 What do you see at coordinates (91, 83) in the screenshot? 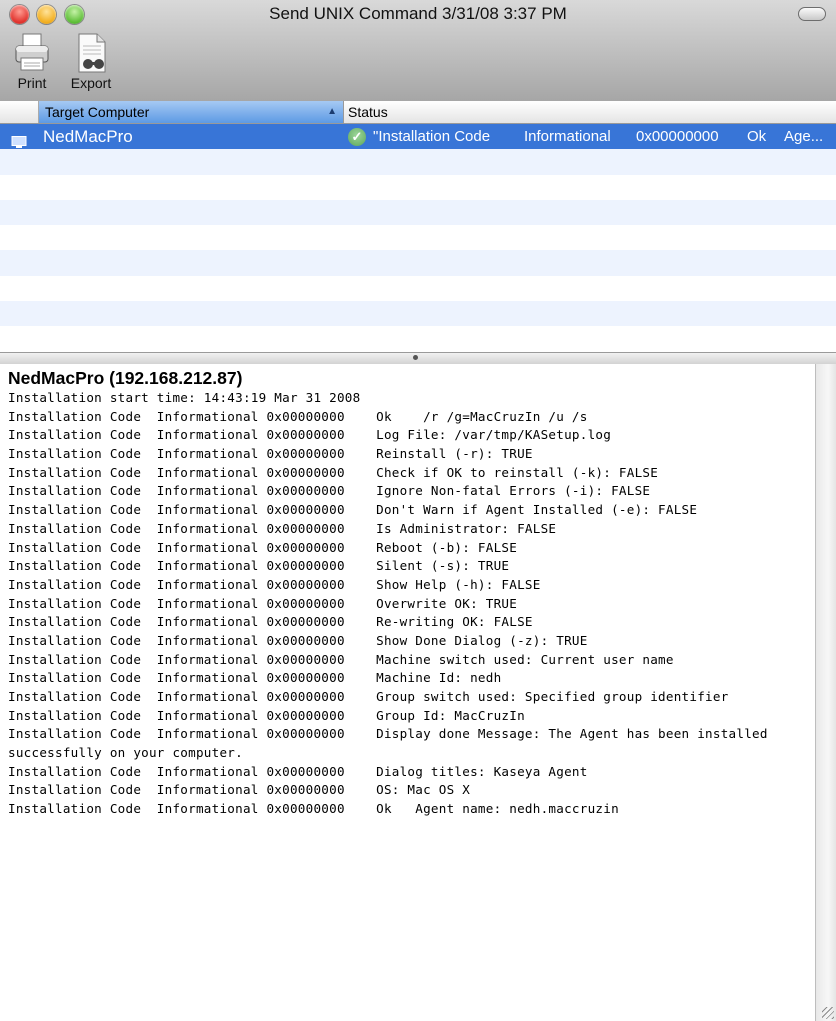
I see `export-label: Export` at bounding box center [91, 83].